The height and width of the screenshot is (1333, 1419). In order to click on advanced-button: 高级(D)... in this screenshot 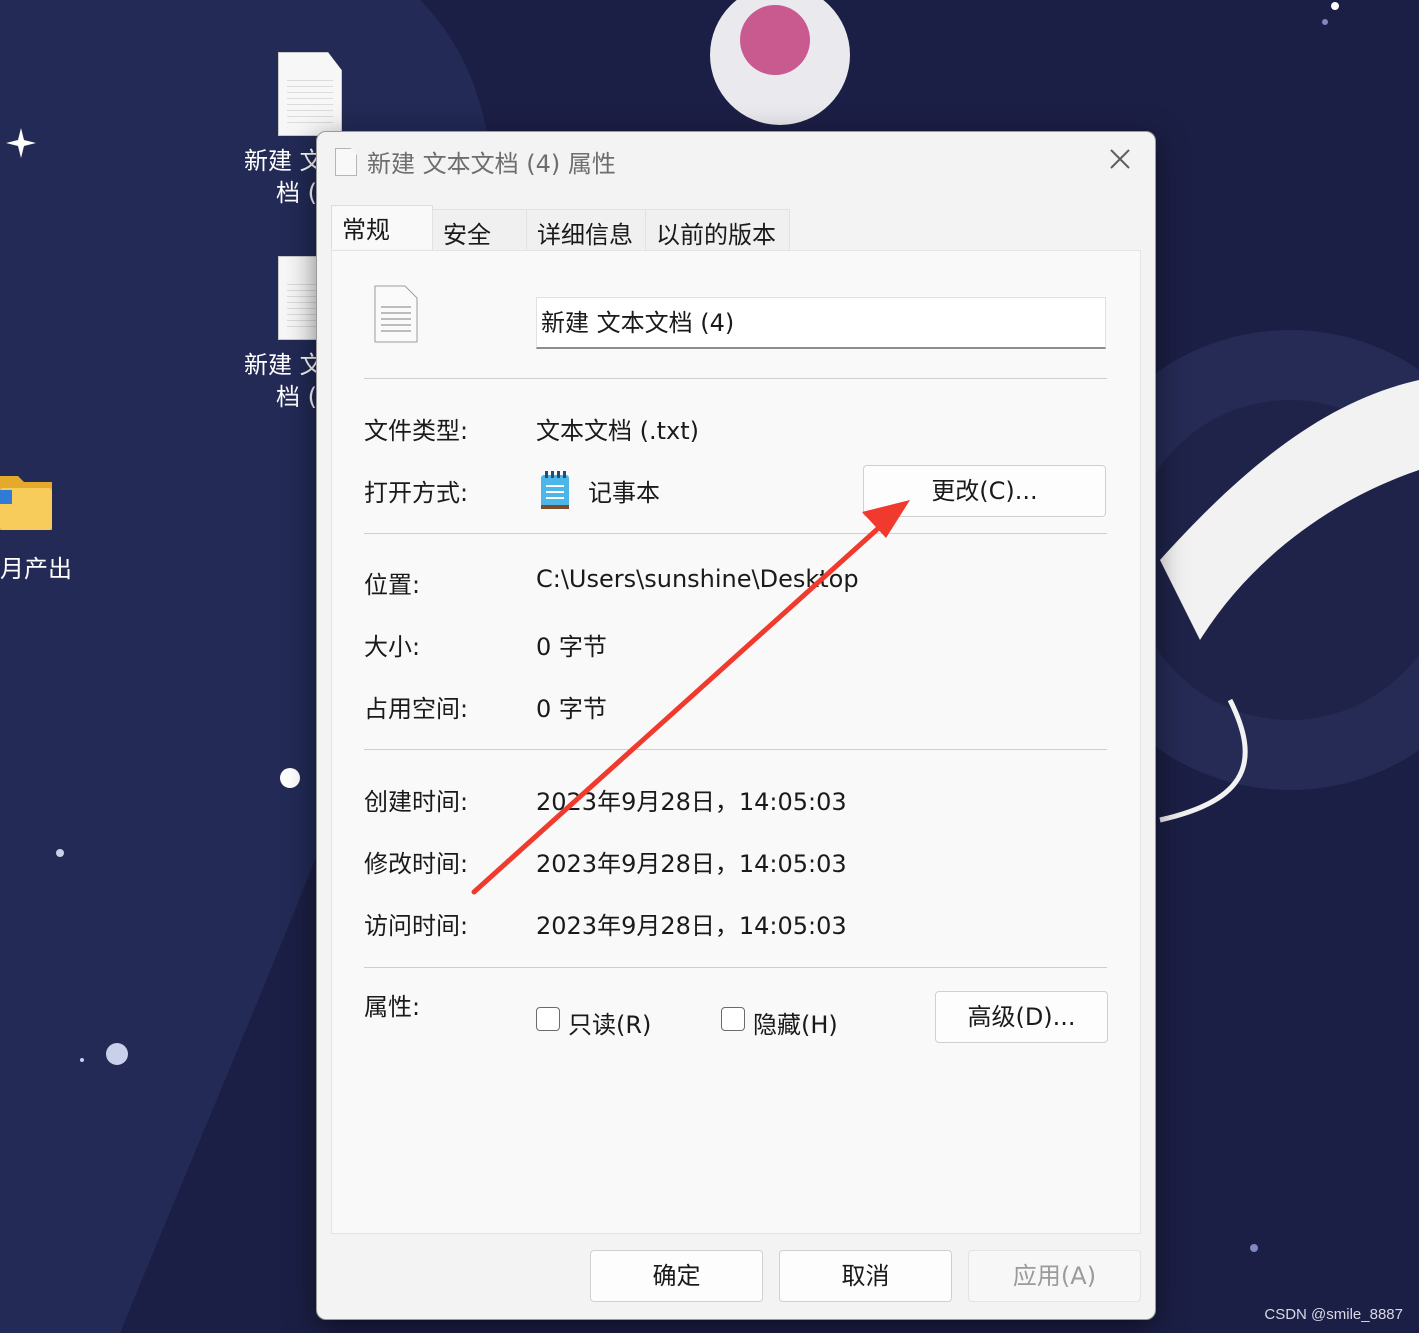, I will do `click(1021, 1017)`.